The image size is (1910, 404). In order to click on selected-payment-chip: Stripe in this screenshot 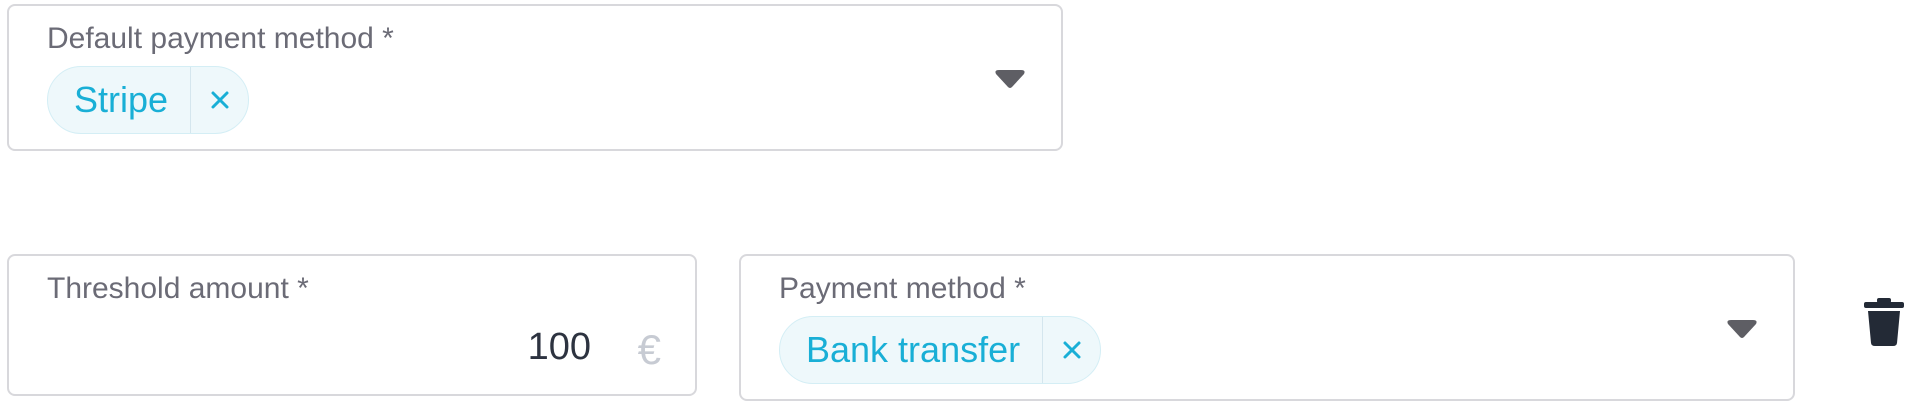, I will do `click(148, 100)`.